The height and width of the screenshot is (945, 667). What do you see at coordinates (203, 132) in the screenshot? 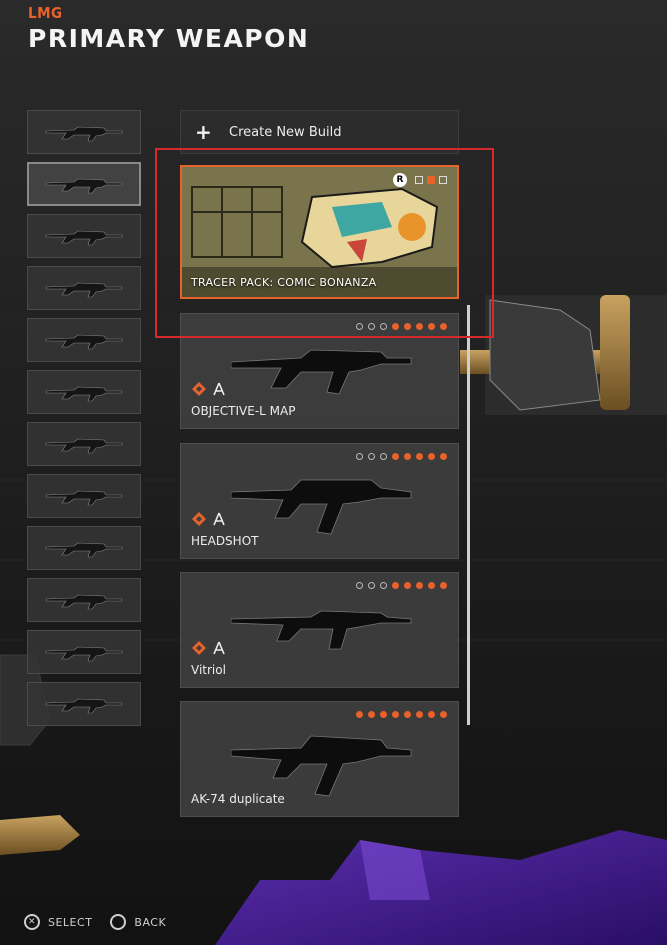
I see `plus-icon: +` at bounding box center [203, 132].